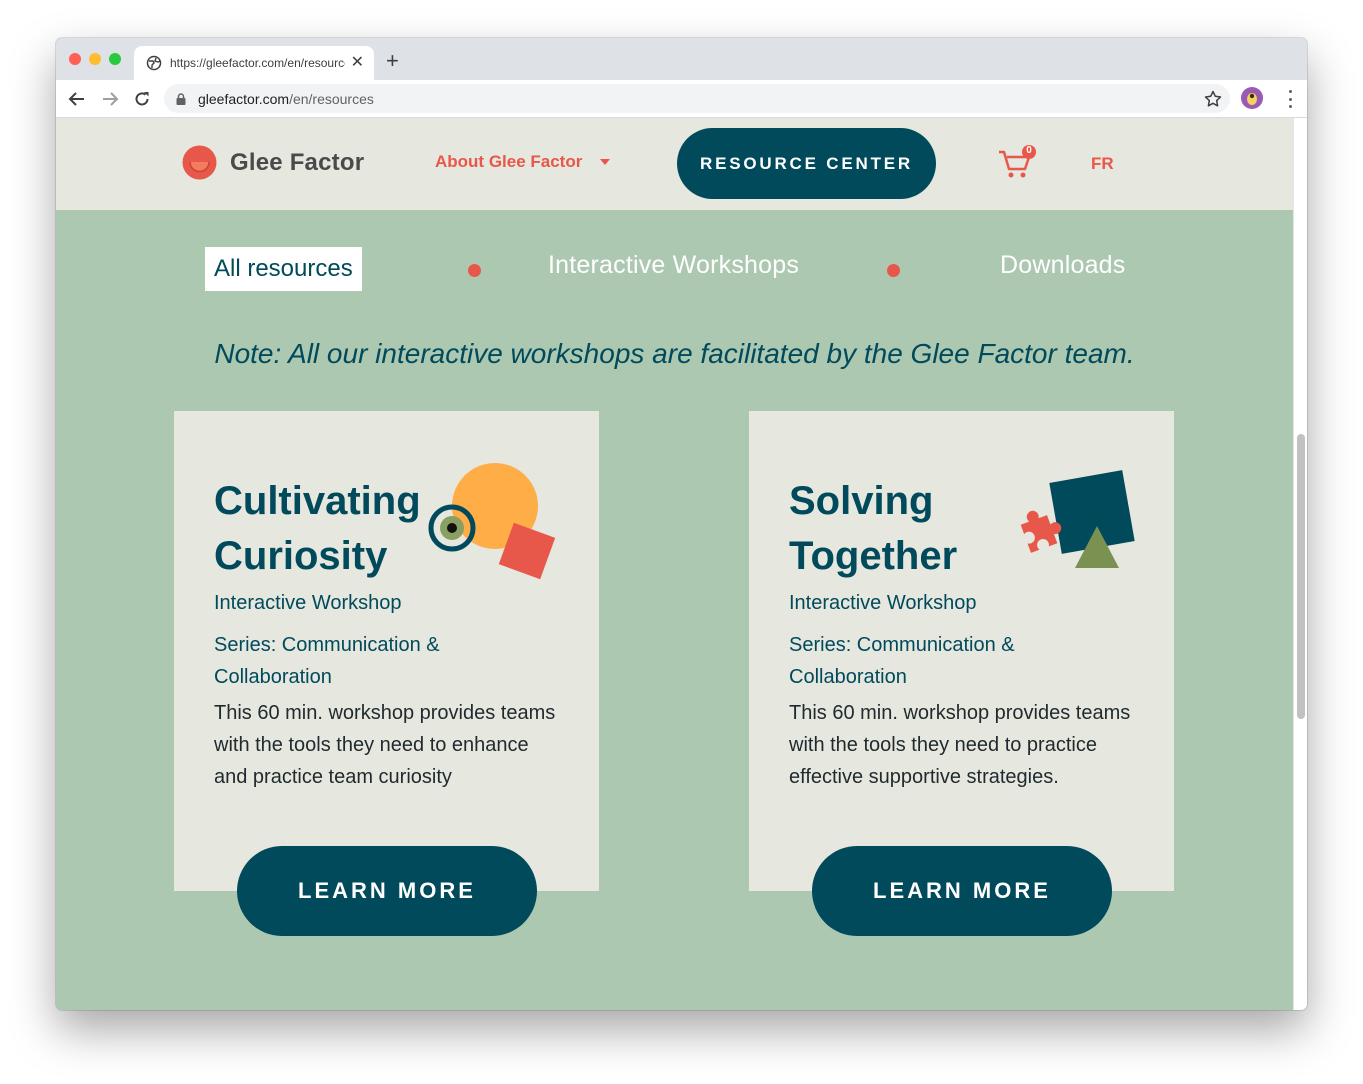 This screenshot has width=1363, height=1084. I want to click on glee-smile-logo-icon, so click(199, 162).